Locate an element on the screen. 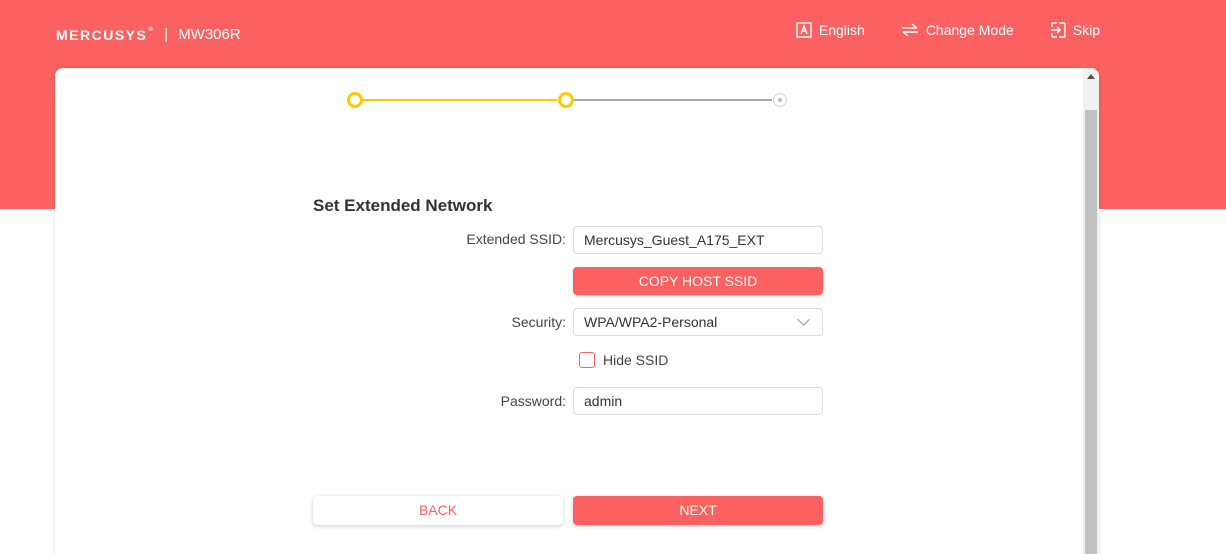 The image size is (1226, 554). header-actions: English Change Mode Skip is located at coordinates (948, 30).